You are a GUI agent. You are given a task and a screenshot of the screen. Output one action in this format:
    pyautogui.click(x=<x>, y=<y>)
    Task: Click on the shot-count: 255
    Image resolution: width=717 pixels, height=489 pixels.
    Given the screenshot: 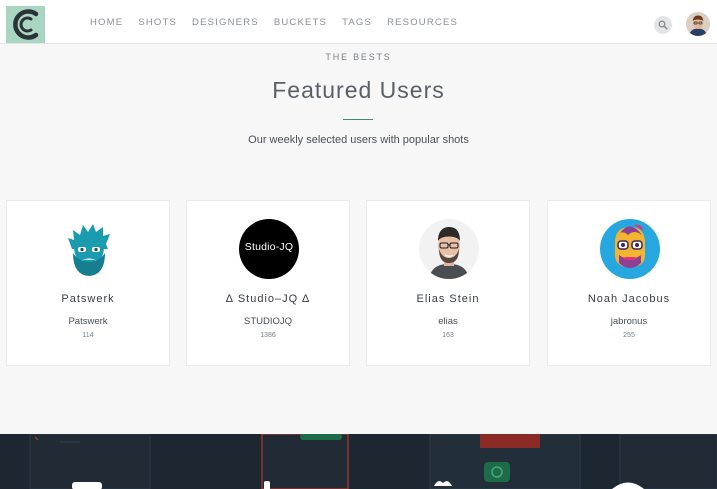 What is the action you would take?
    pyautogui.click(x=629, y=335)
    